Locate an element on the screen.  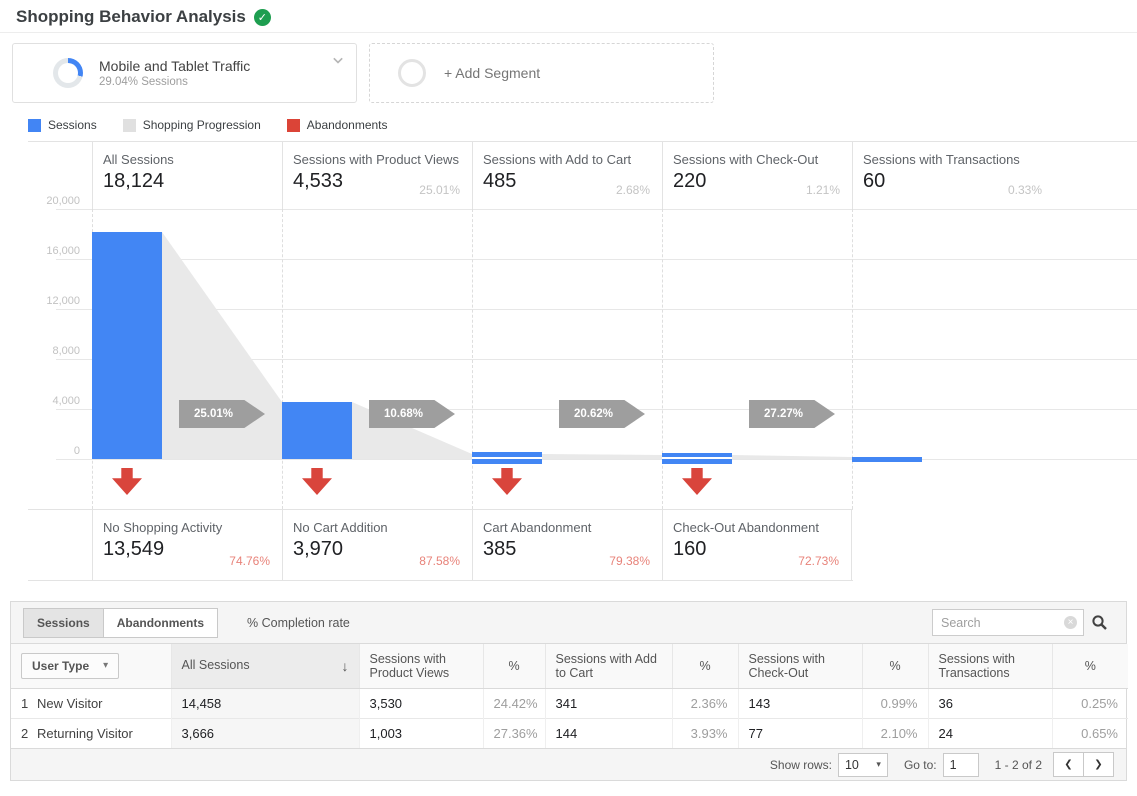
row-index: 1 is located at coordinates (25, 703).